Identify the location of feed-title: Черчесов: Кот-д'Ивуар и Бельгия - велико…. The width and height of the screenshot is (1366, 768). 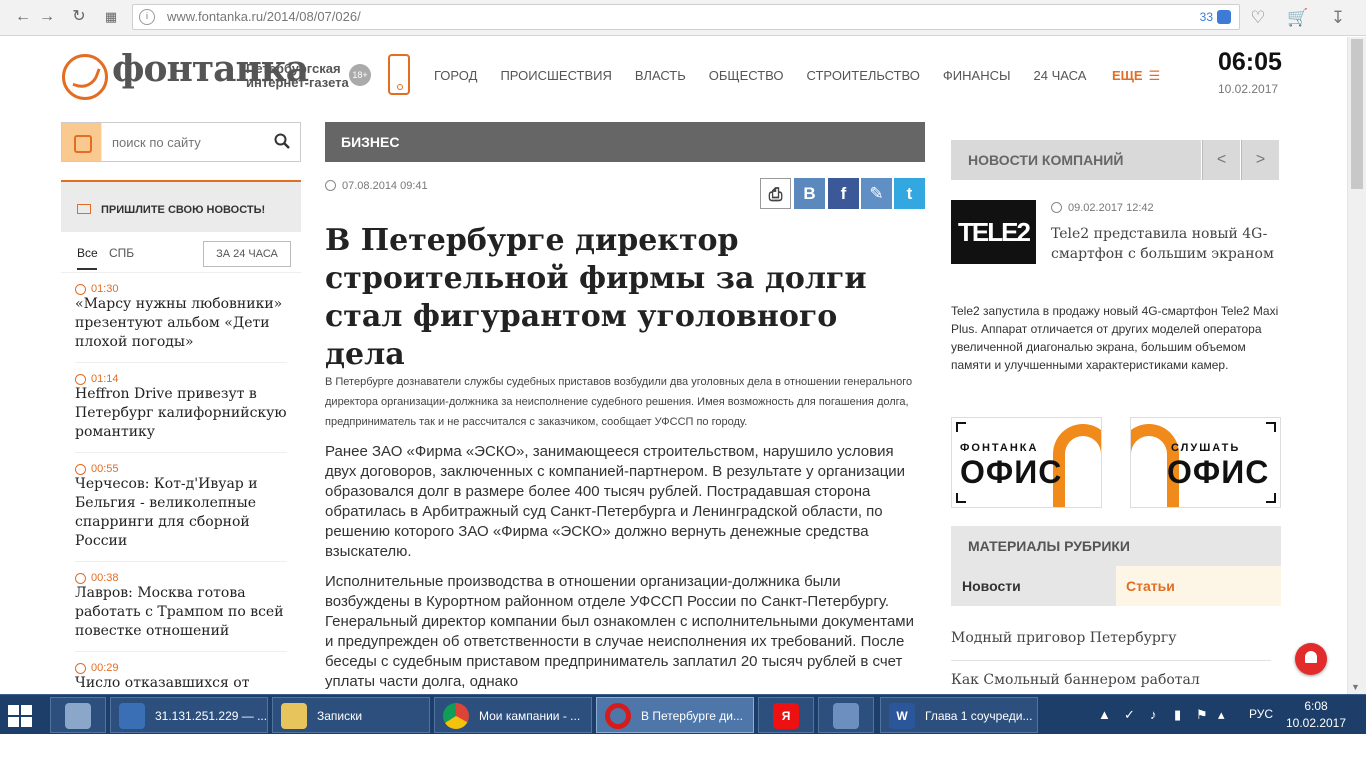
(181, 518).